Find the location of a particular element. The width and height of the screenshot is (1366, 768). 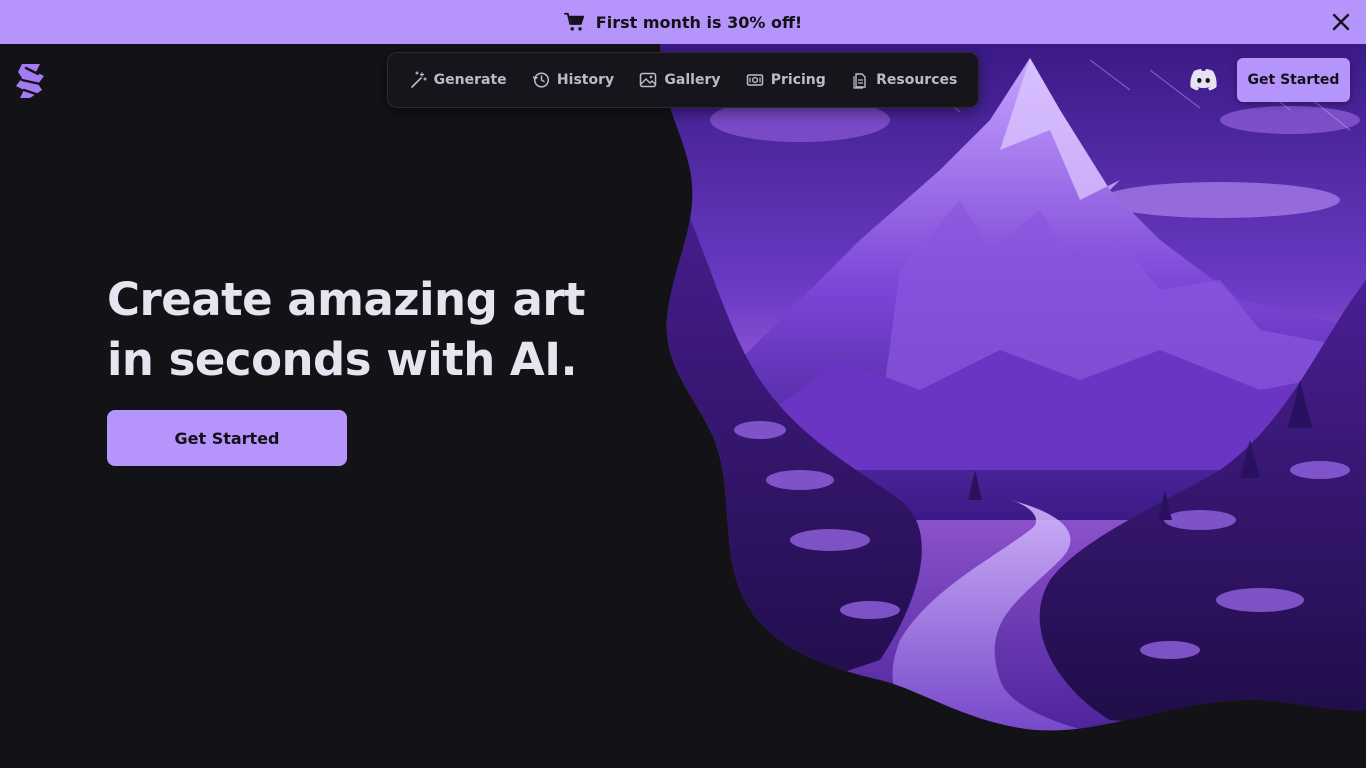

nav-gallery: Gallery is located at coordinates (679, 80).